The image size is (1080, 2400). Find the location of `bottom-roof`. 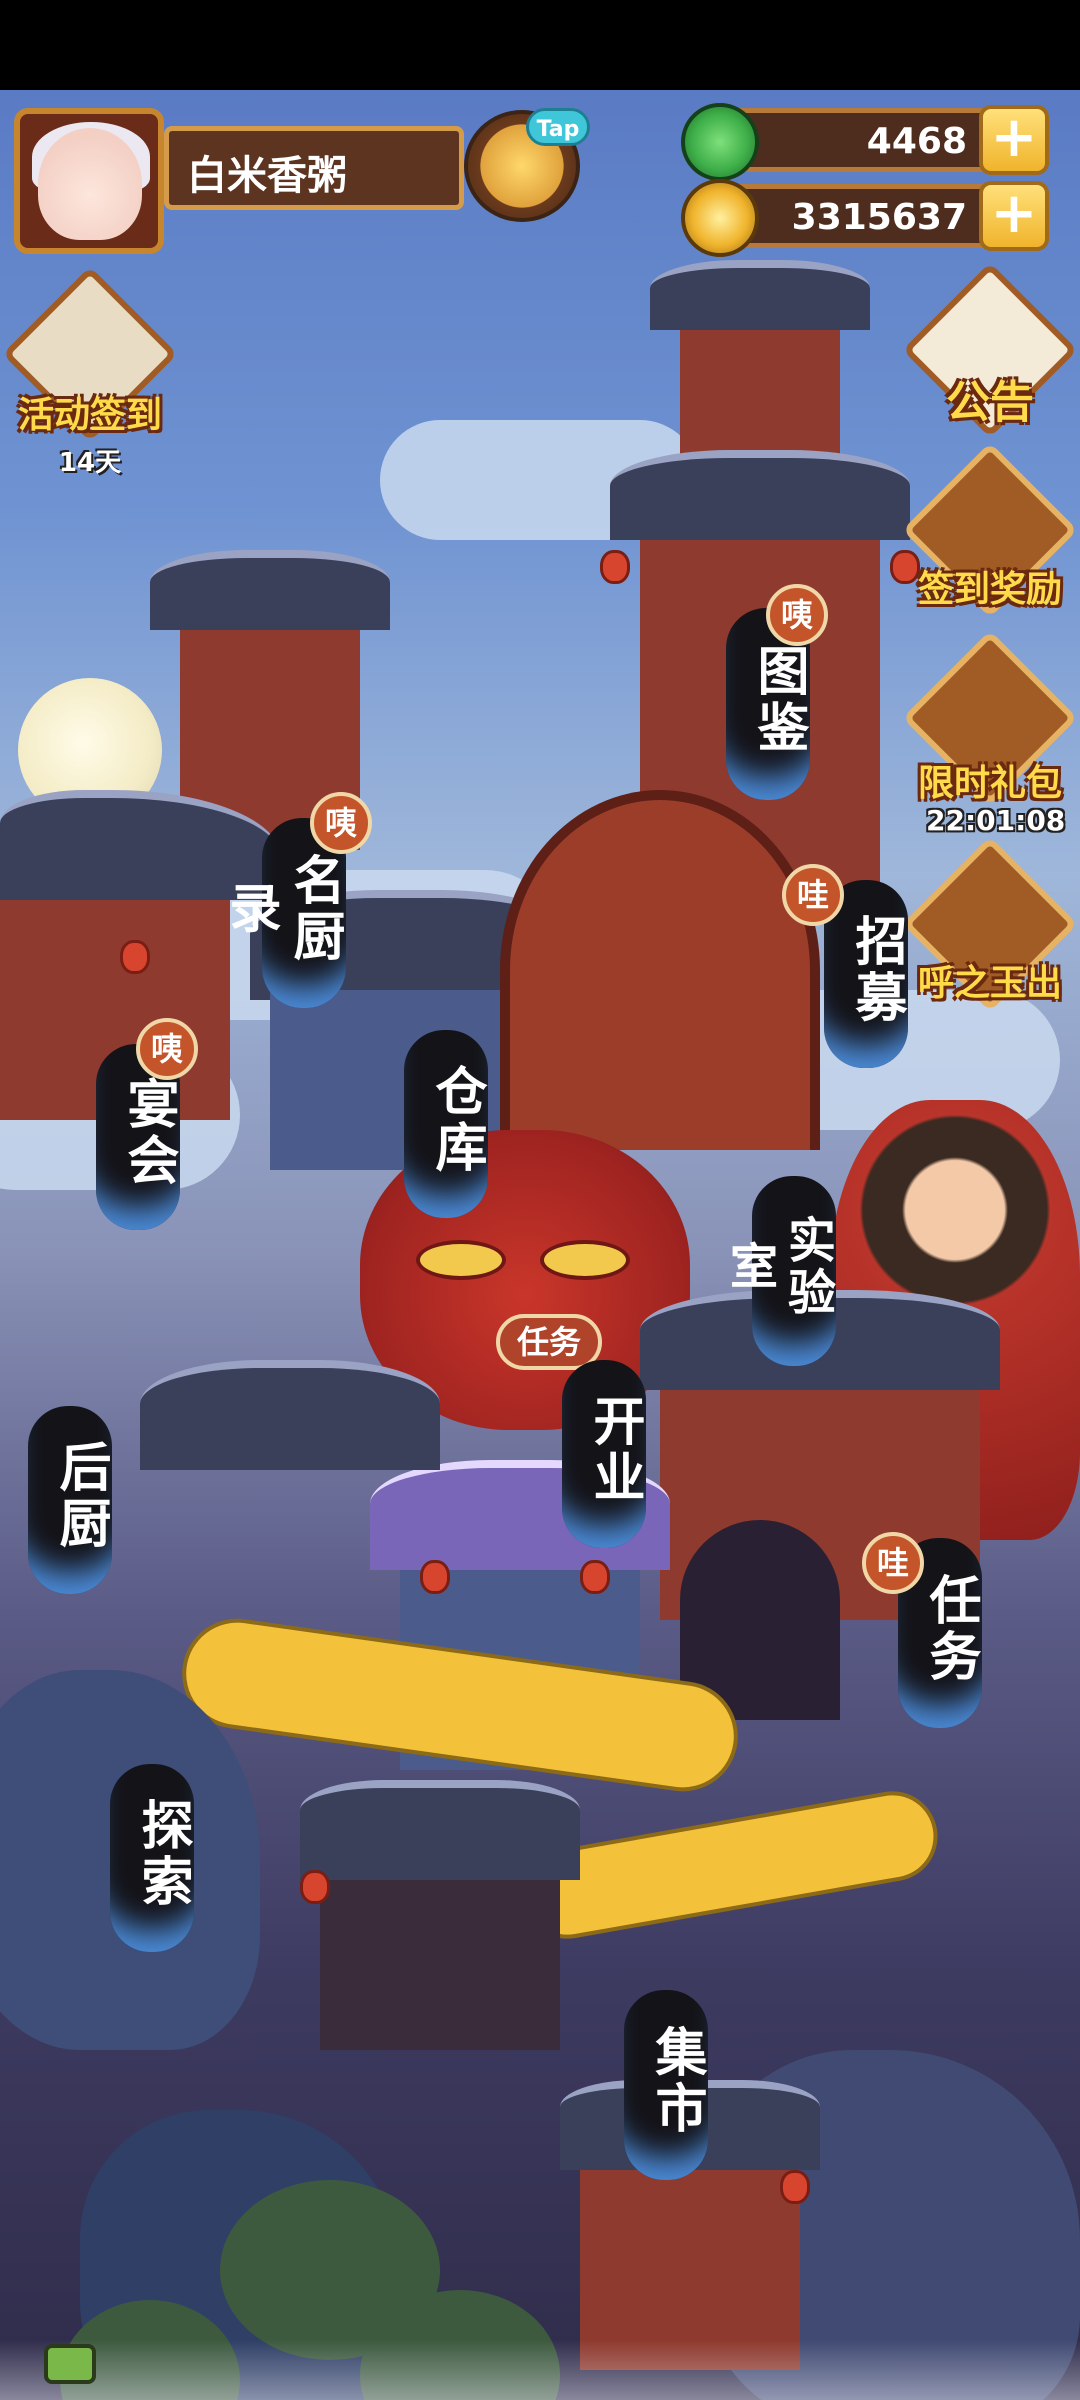

bottom-roof is located at coordinates (440, 1830).